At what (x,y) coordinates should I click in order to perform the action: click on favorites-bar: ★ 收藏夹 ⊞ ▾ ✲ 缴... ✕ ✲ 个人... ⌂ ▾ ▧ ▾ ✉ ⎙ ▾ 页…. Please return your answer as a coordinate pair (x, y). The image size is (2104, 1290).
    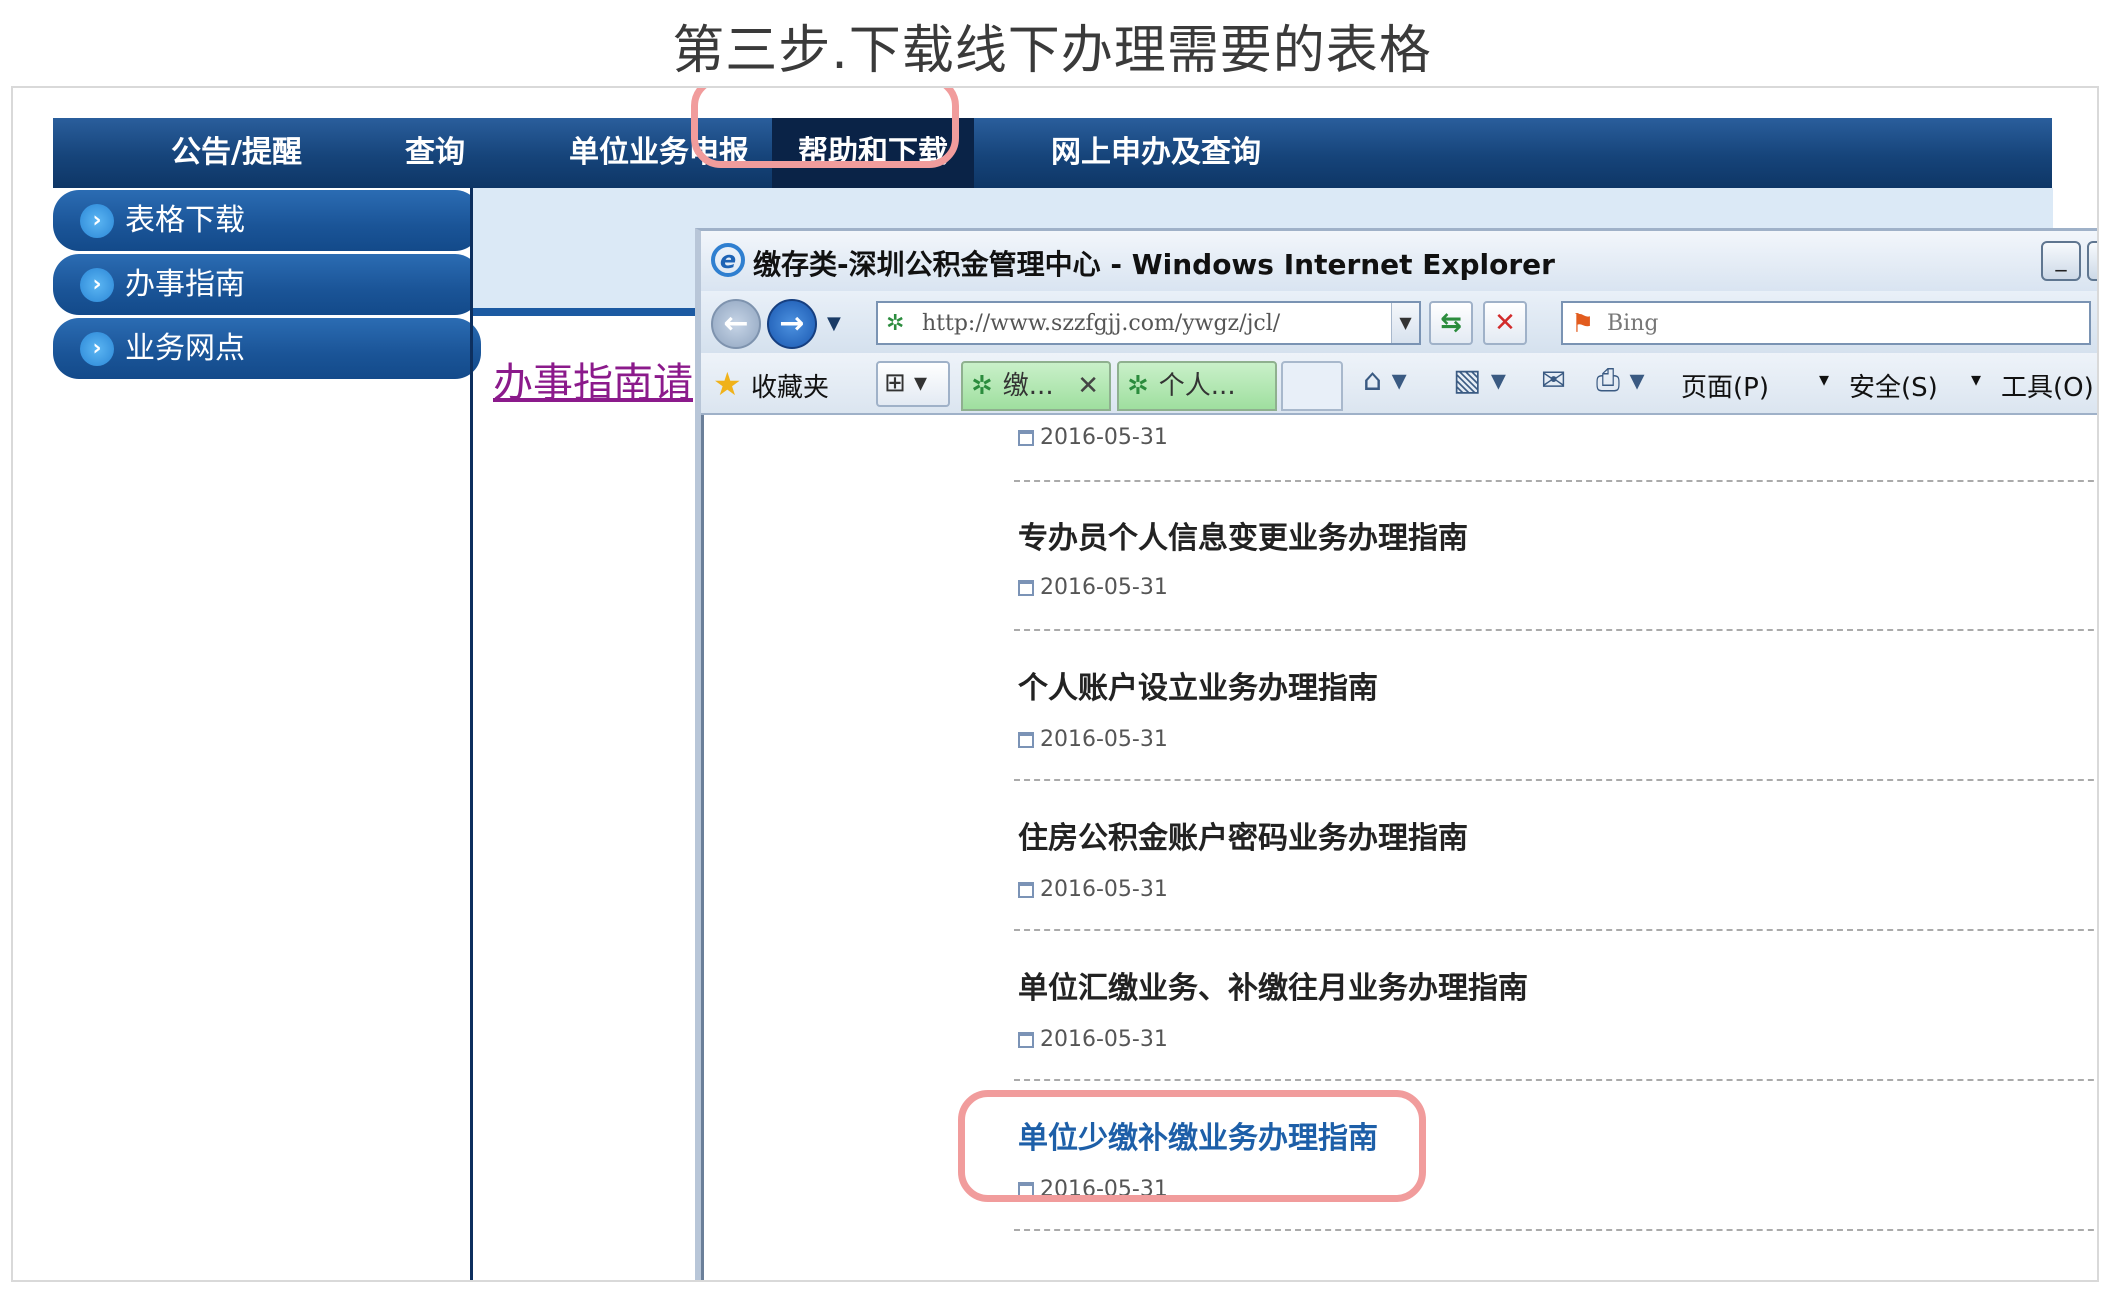
    Looking at the image, I should click on (1399, 384).